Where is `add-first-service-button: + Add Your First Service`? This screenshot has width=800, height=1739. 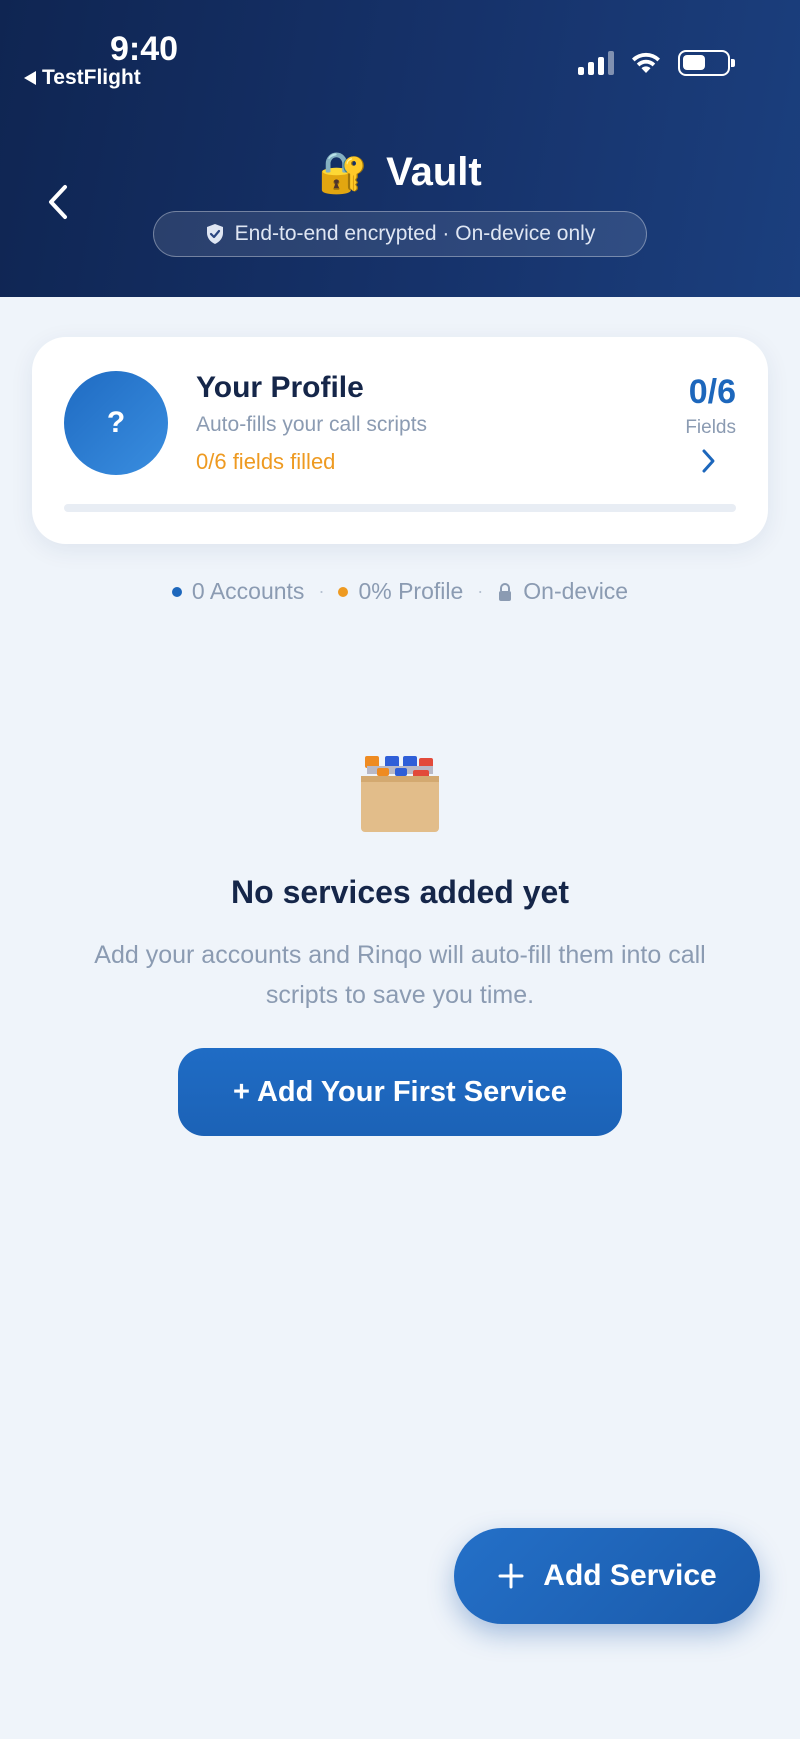 add-first-service-button: + Add Your First Service is located at coordinates (400, 1092).